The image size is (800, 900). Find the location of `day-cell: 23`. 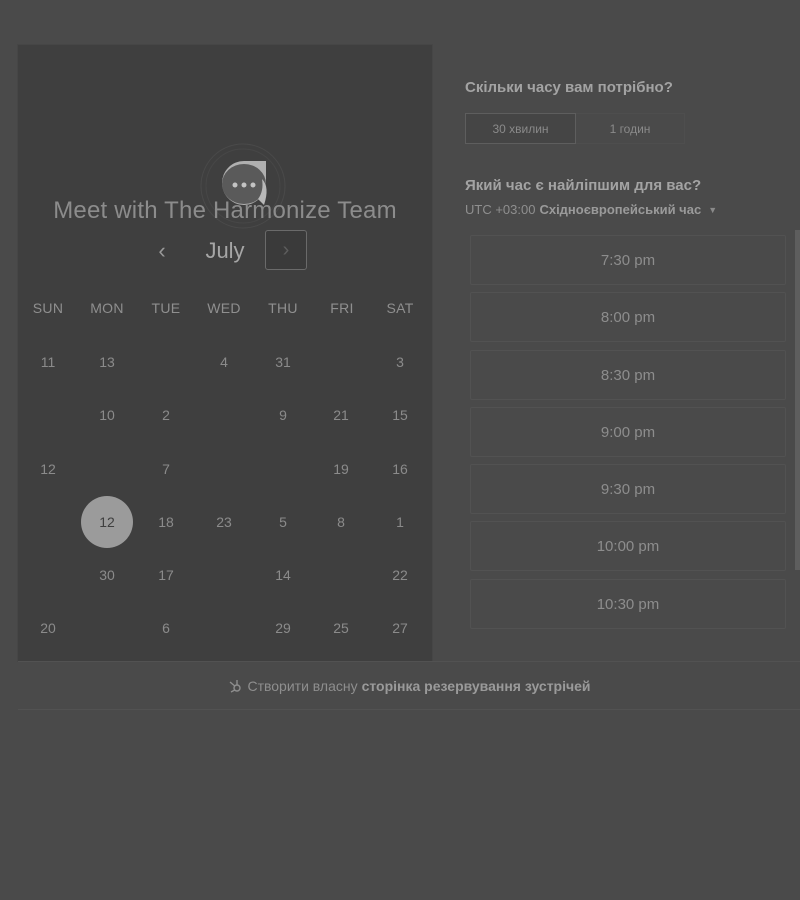

day-cell: 23 is located at coordinates (224, 522).